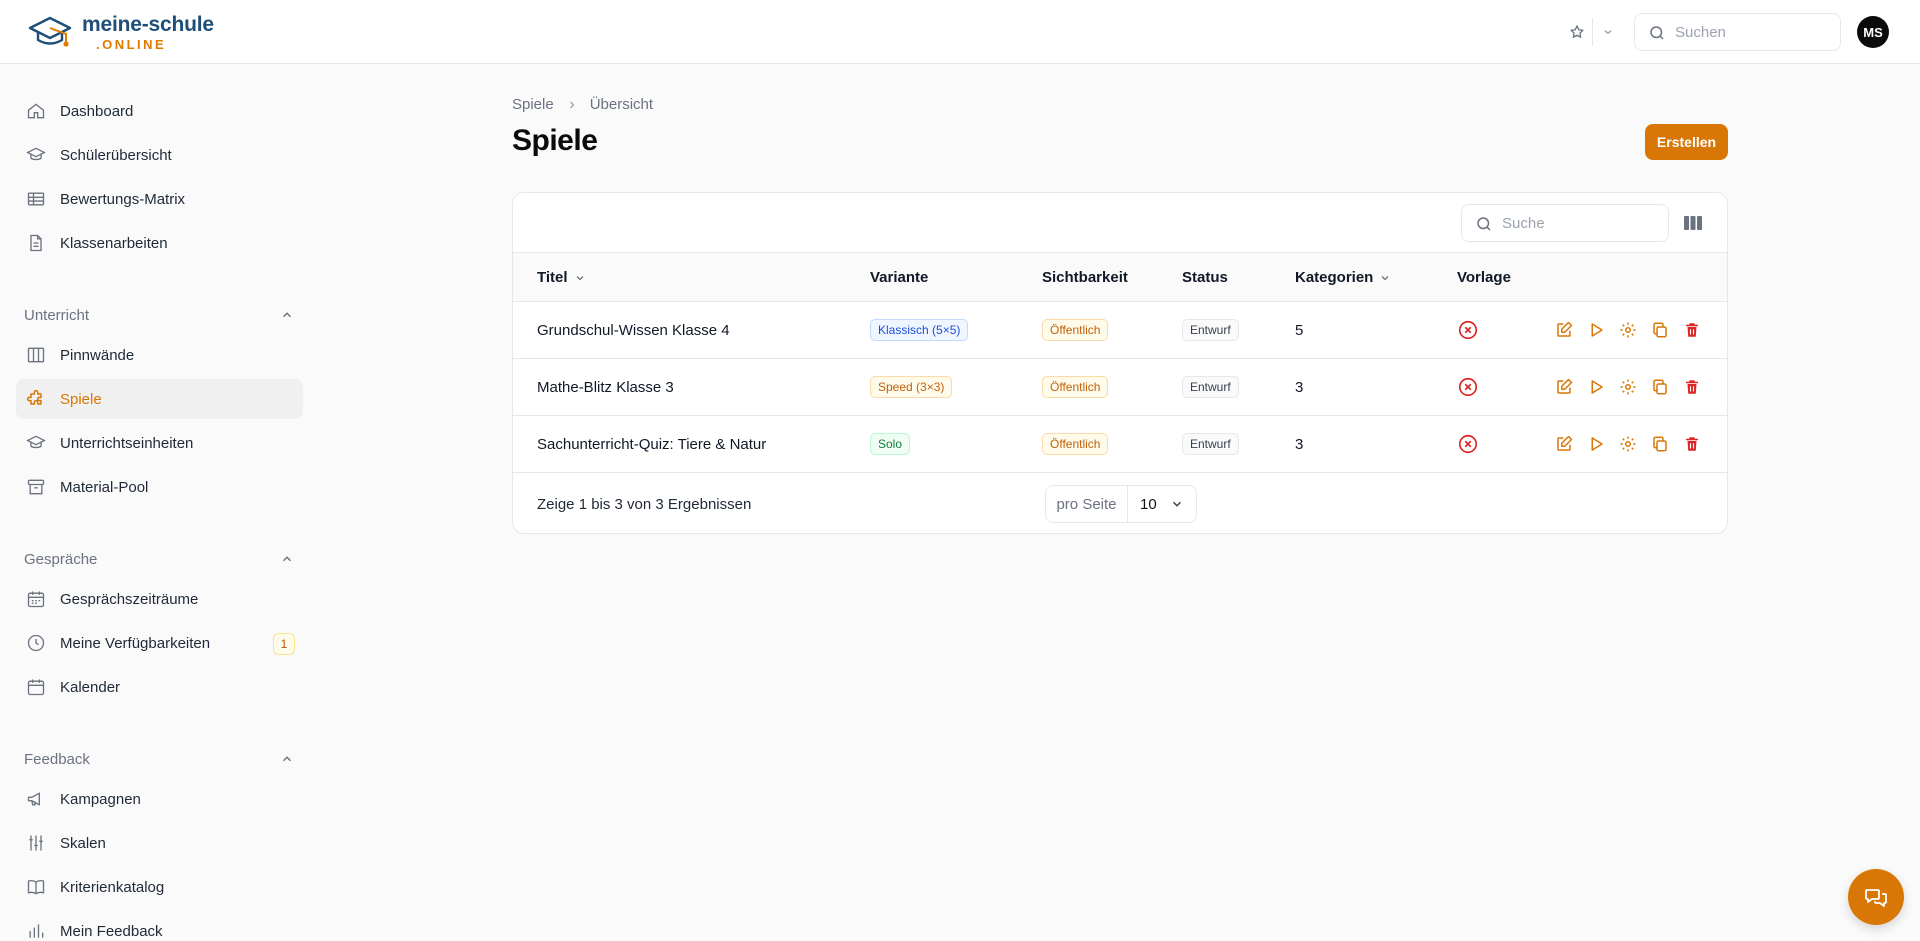  Describe the element at coordinates (572, 105) in the screenshot. I see `chevron-right-icon` at that location.